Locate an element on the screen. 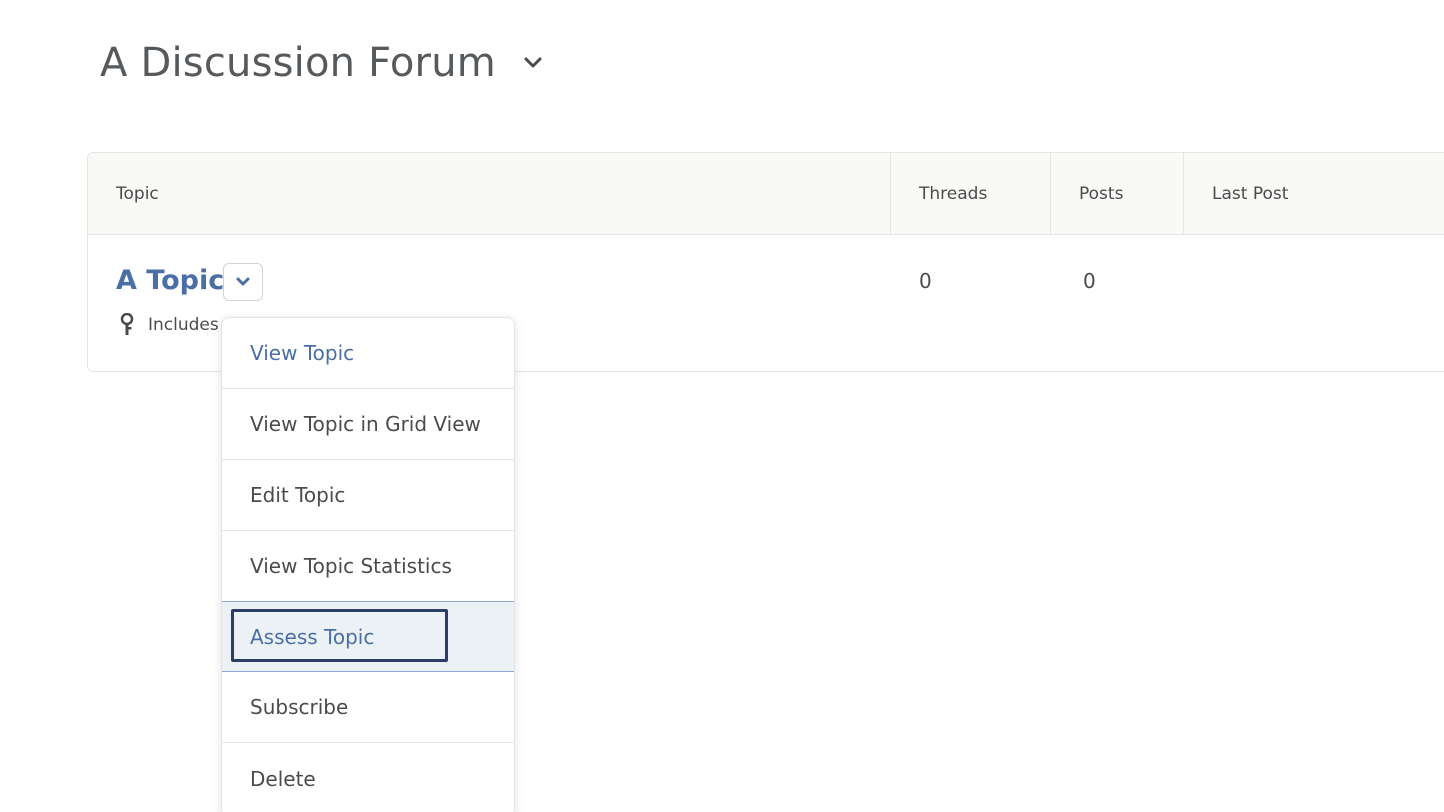 The height and width of the screenshot is (812, 1444). menu-item-view-topic-statistics: View Topic Statistics is located at coordinates (368, 566).